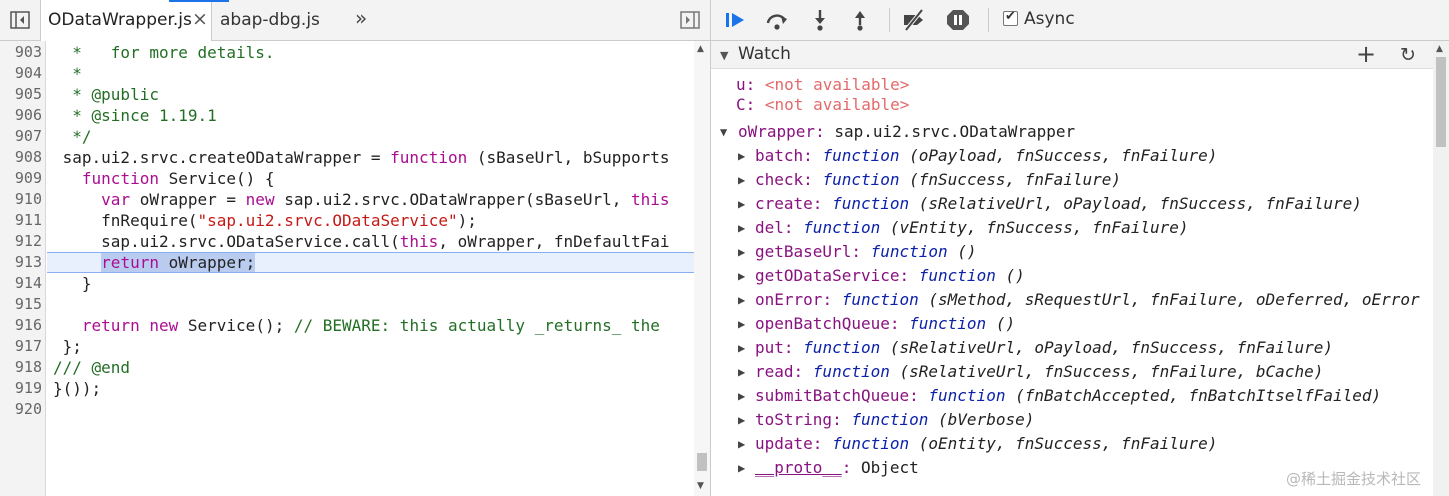  Describe the element at coordinates (822, 105) in the screenshot. I see `watch-expression: C: <not available>` at that location.